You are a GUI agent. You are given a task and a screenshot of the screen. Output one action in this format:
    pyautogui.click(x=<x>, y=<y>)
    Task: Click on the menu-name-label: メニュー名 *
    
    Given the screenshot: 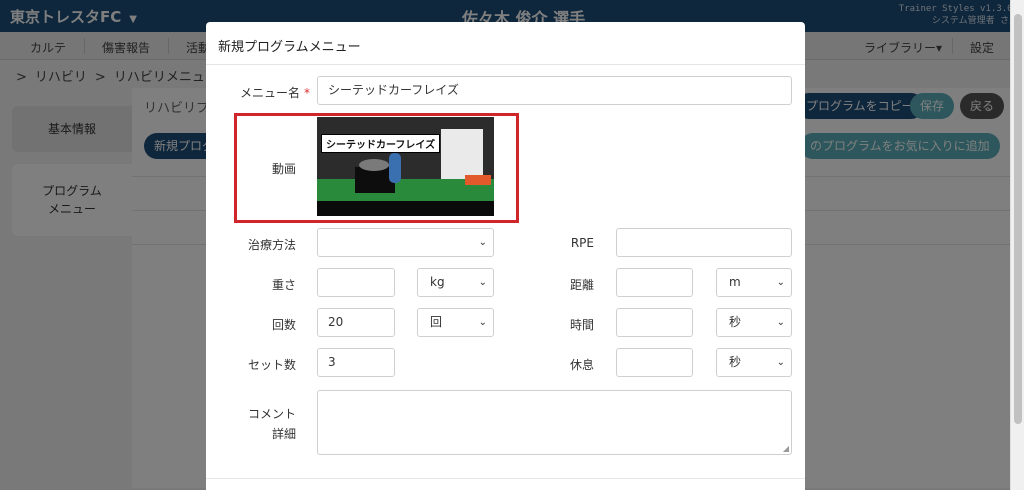 What is the action you would take?
    pyautogui.click(x=268, y=92)
    